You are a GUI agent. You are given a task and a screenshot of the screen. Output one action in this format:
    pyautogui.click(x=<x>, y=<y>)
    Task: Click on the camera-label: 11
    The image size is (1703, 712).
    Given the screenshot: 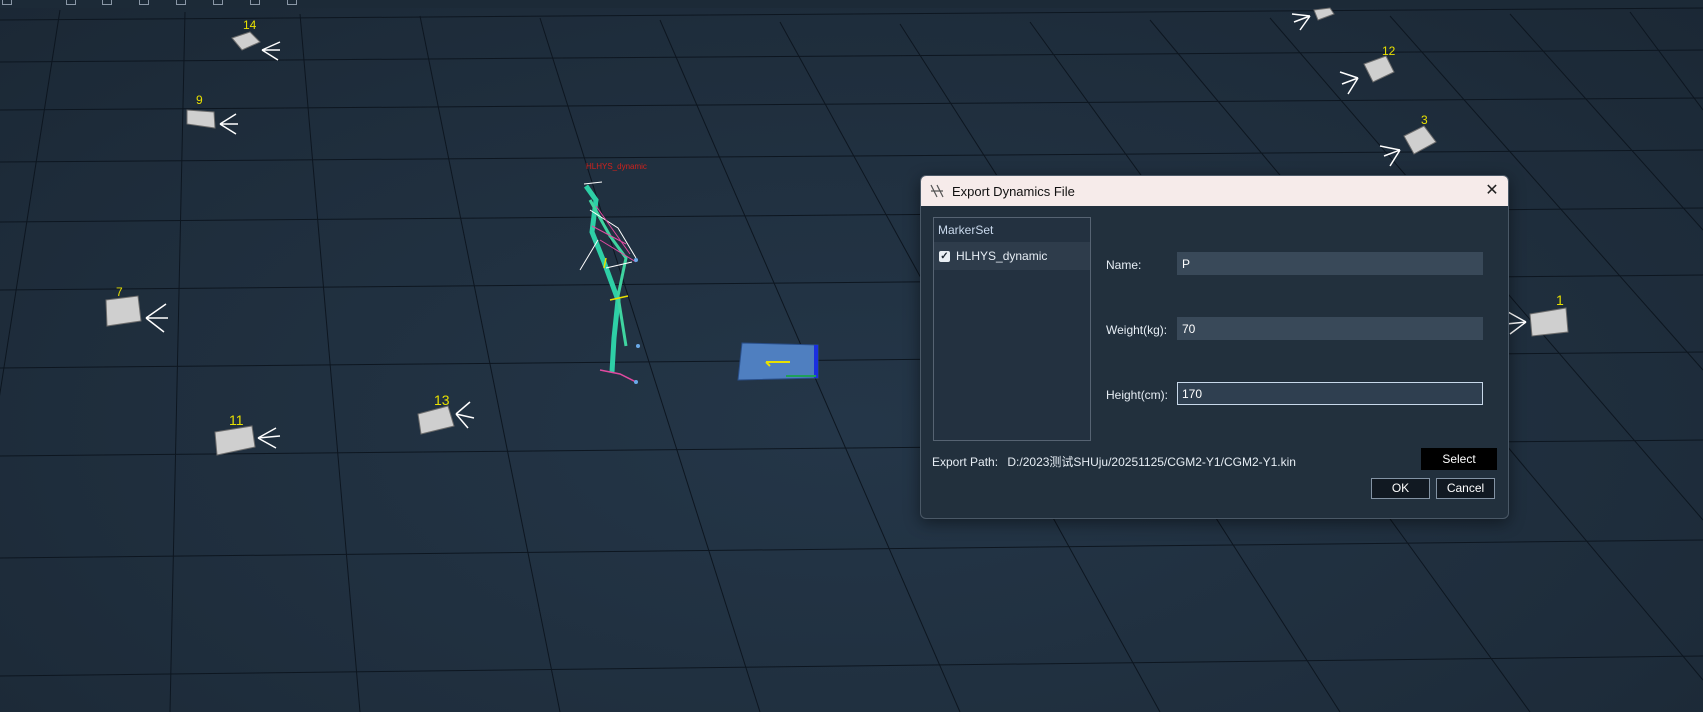 What is the action you would take?
    pyautogui.click(x=236, y=420)
    